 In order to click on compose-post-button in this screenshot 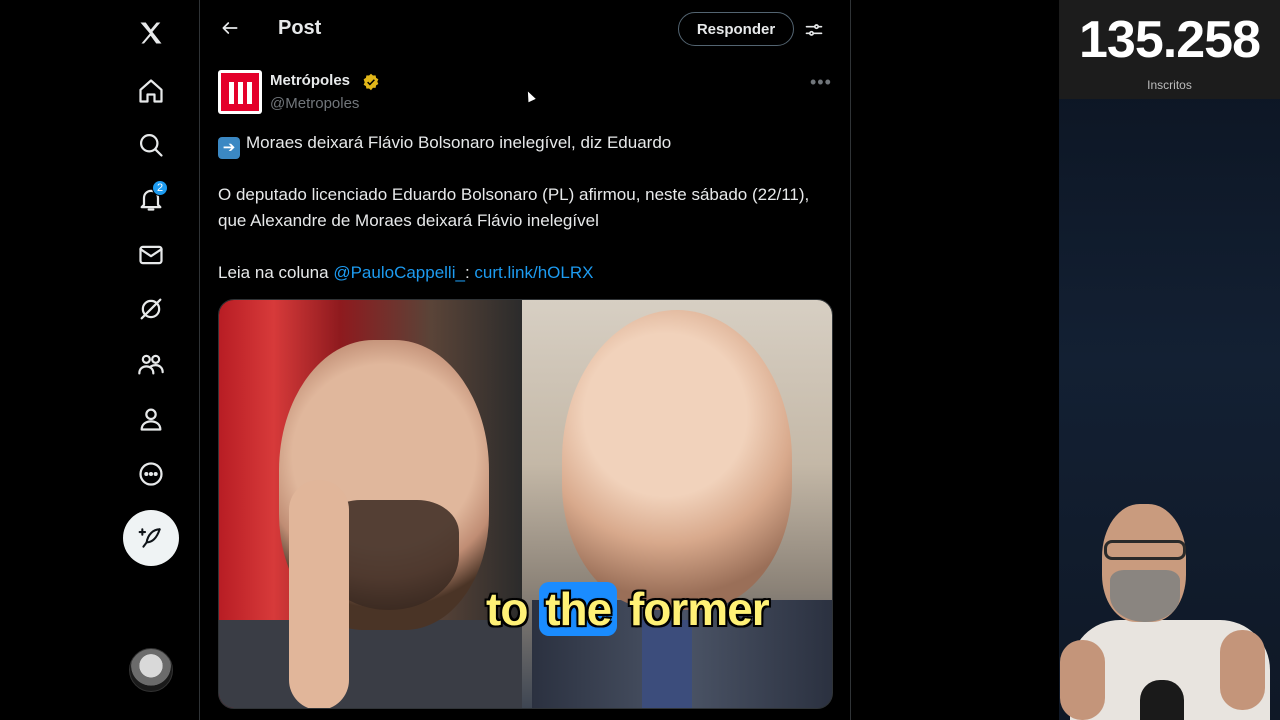, I will do `click(151, 538)`.